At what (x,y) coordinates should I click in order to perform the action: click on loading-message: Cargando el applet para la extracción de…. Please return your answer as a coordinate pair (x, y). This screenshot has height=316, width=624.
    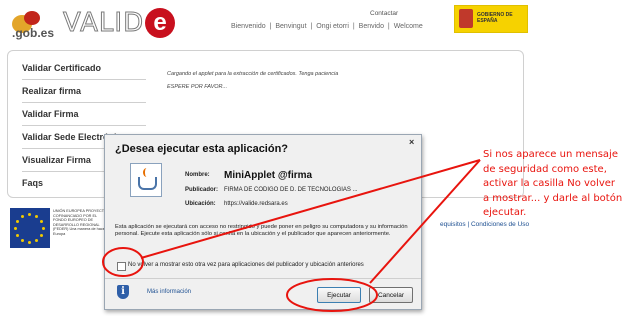
    Looking at the image, I should click on (253, 74).